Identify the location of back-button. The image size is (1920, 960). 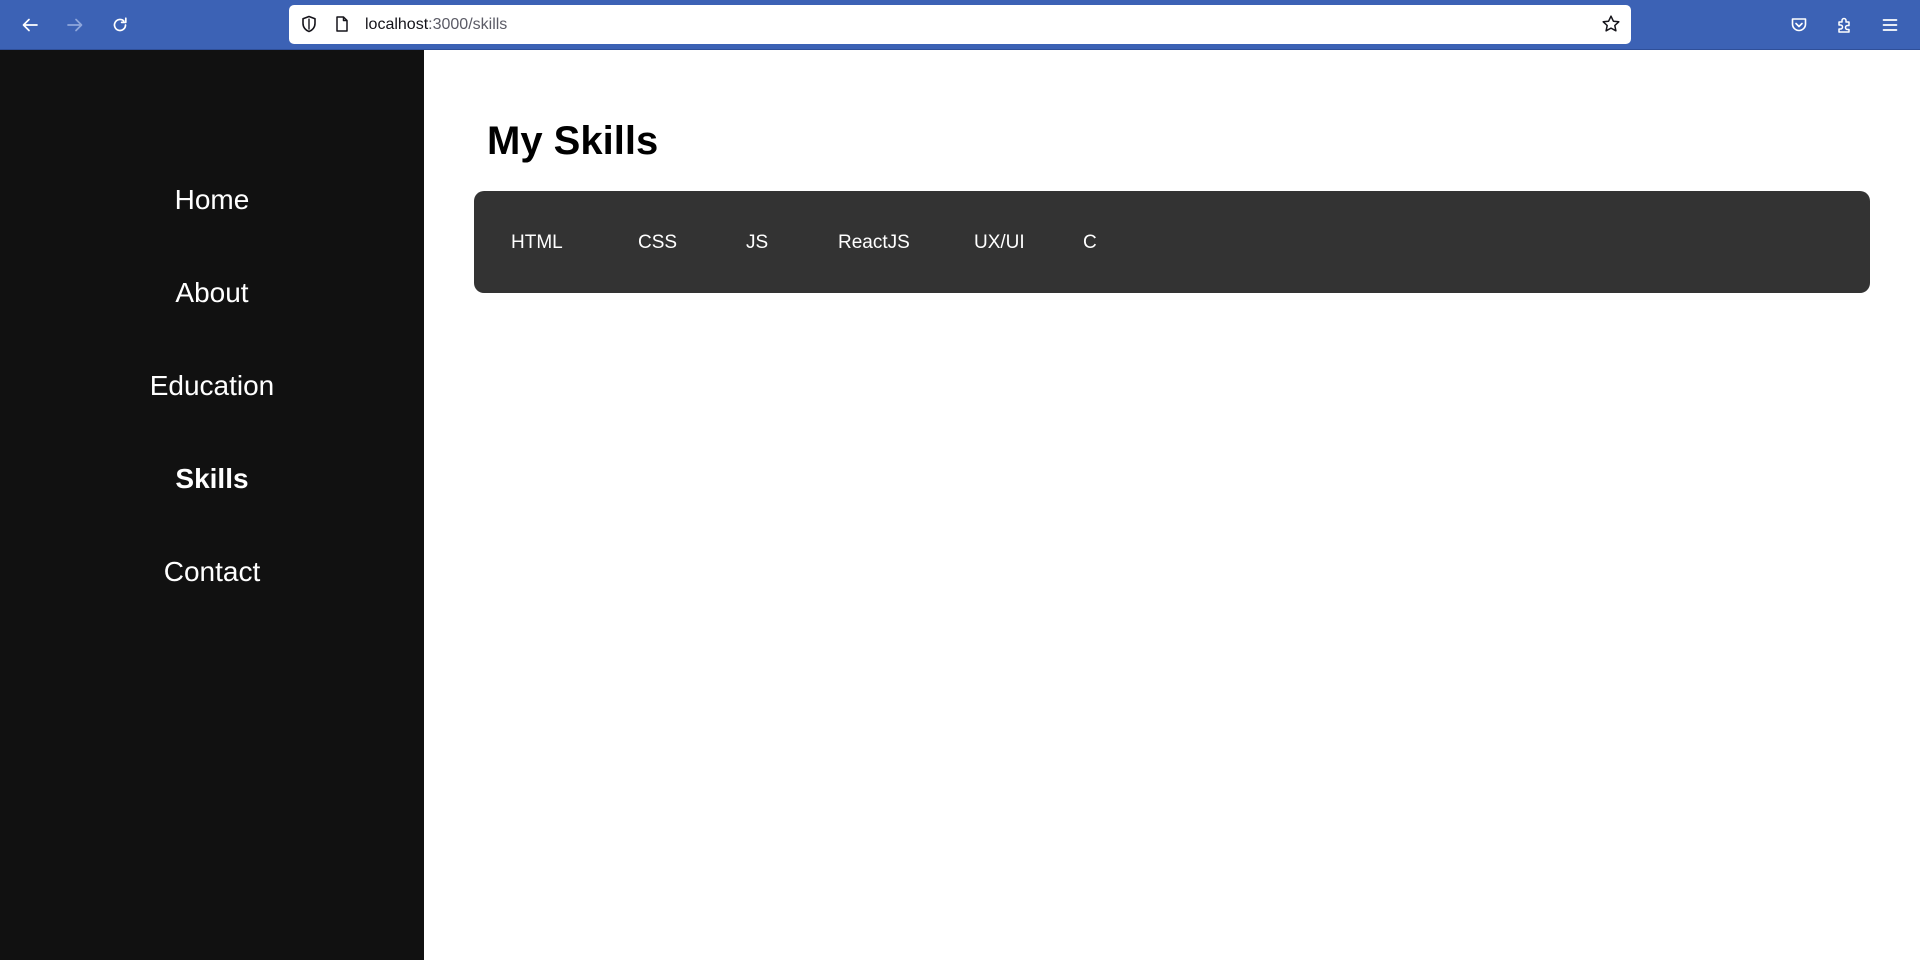
(30, 25).